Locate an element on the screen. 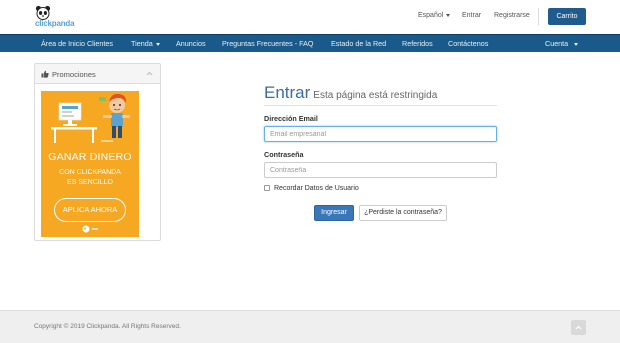 The width and height of the screenshot is (620, 343). nav-item-referrals: Referidos is located at coordinates (417, 44).